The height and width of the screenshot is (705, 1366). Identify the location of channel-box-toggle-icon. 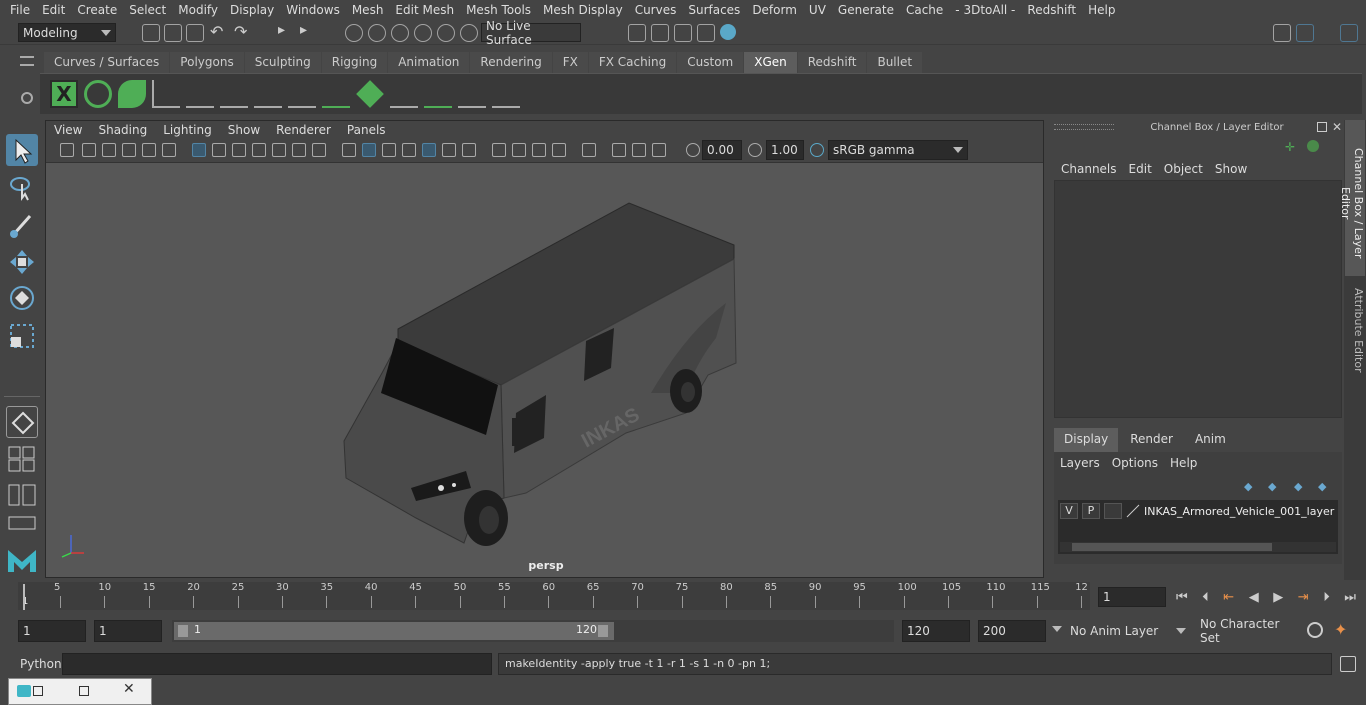
(1305, 33).